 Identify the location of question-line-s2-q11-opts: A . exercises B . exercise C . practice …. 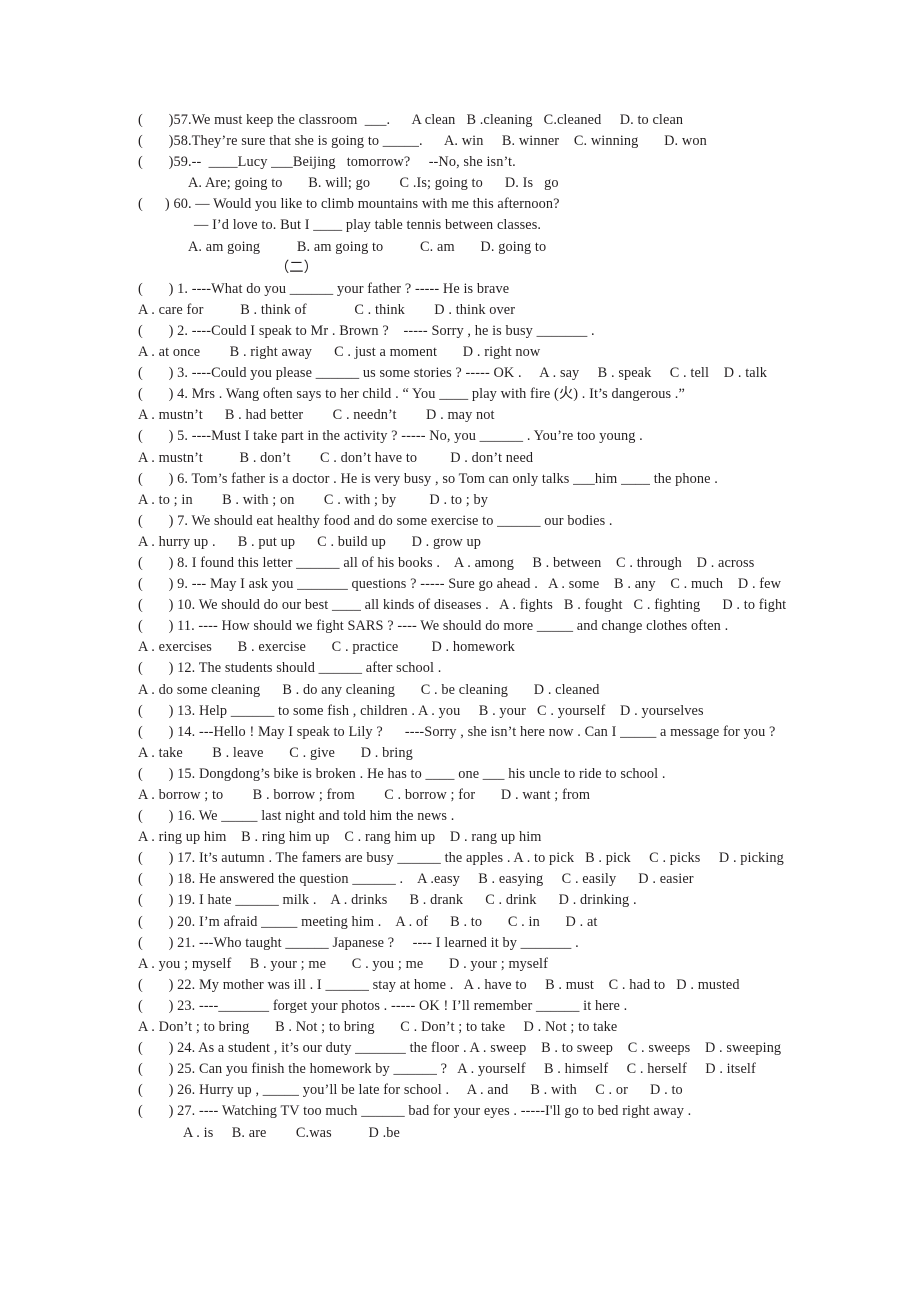
(326, 647).